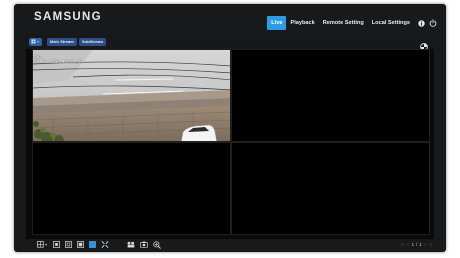 This screenshot has height=258, width=460. I want to click on active-layout-icon, so click(92, 244).